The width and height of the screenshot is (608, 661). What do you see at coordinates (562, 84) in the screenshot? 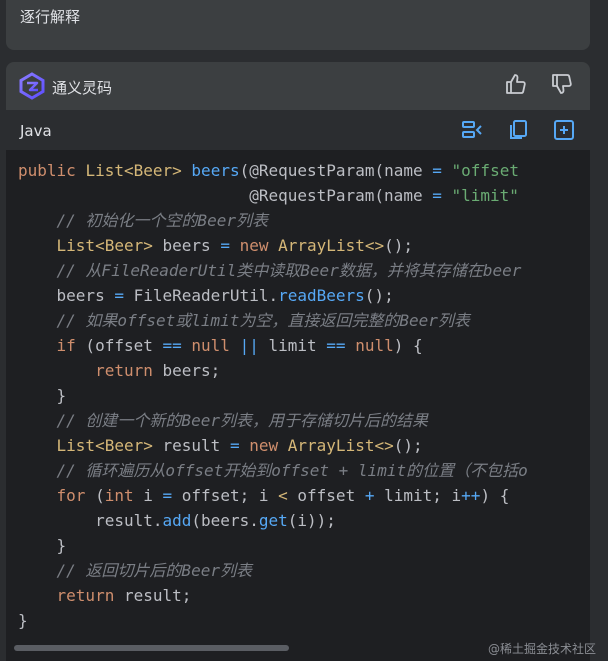
I see `thumbs-down-icon` at bounding box center [562, 84].